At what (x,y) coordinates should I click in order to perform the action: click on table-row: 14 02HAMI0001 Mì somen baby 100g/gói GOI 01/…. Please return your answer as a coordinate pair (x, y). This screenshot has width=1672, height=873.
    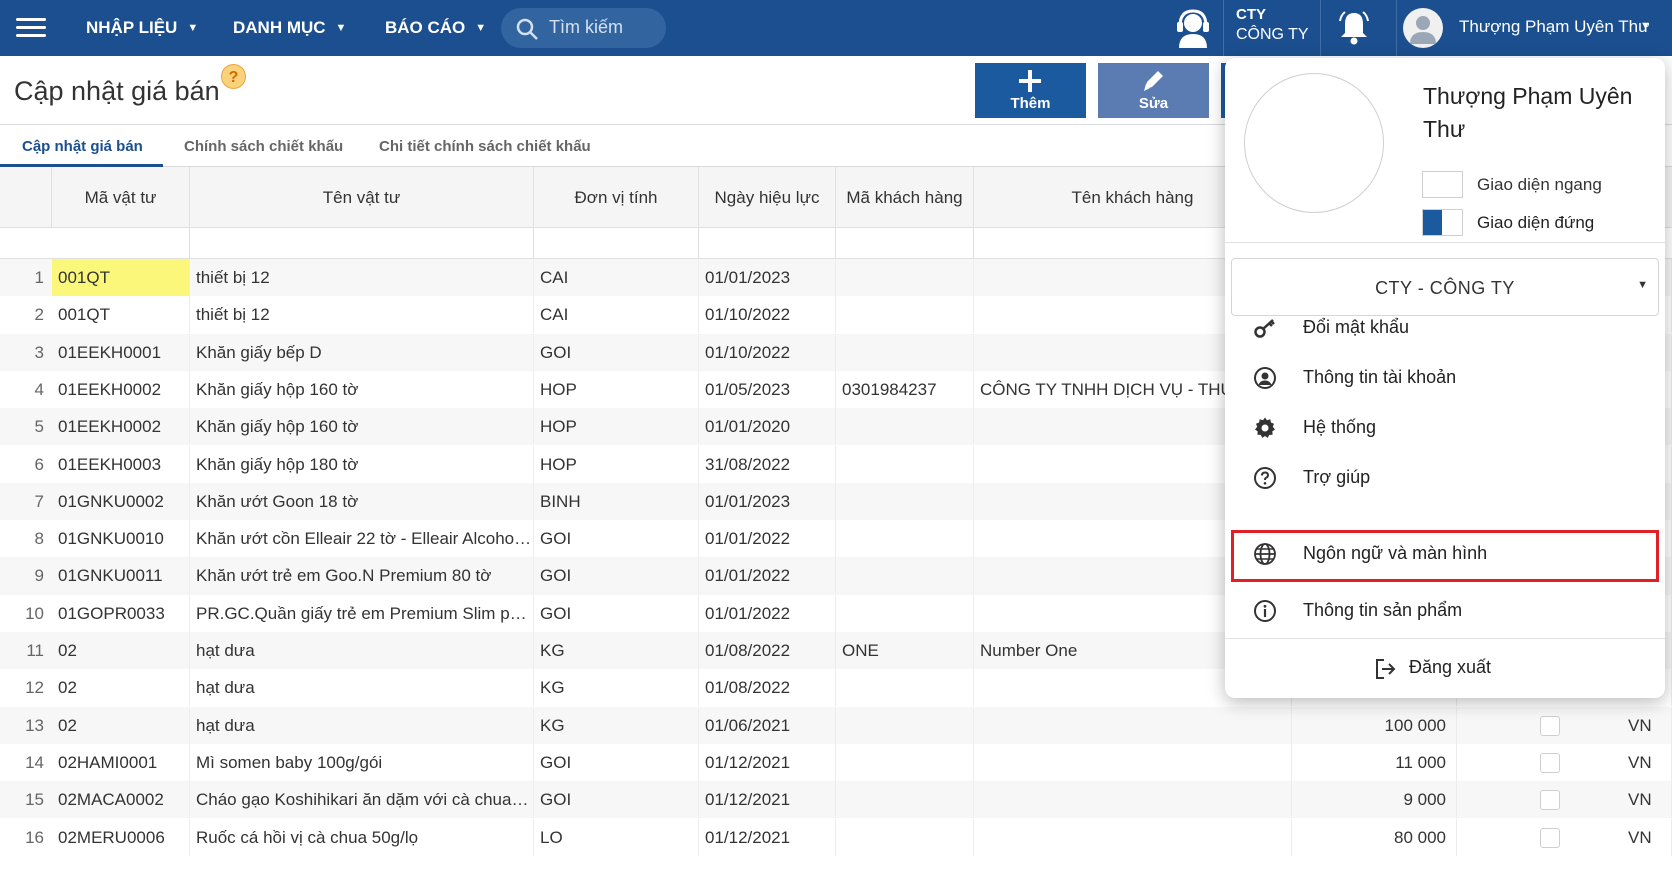
    Looking at the image, I should click on (836, 762).